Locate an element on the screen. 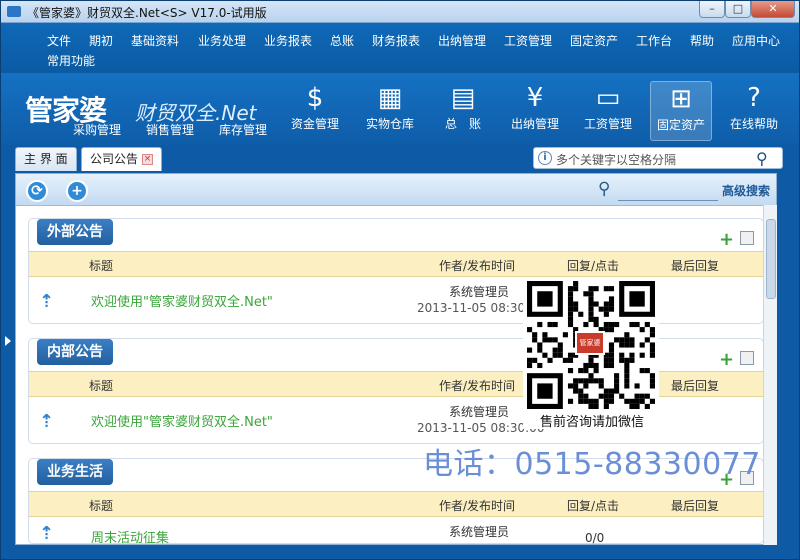 The height and width of the screenshot is (560, 800). info-icon: i is located at coordinates (545, 158).